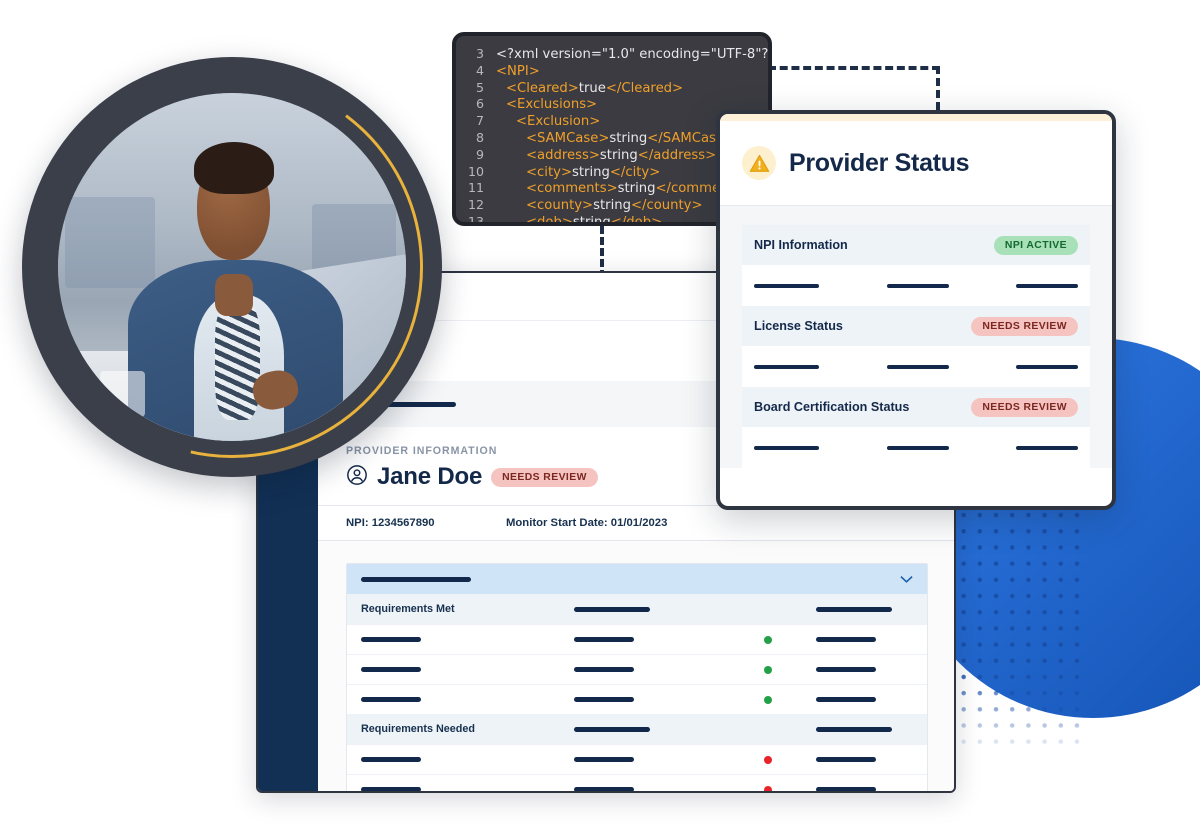  I want to click on chevron-down-icon, so click(906, 579).